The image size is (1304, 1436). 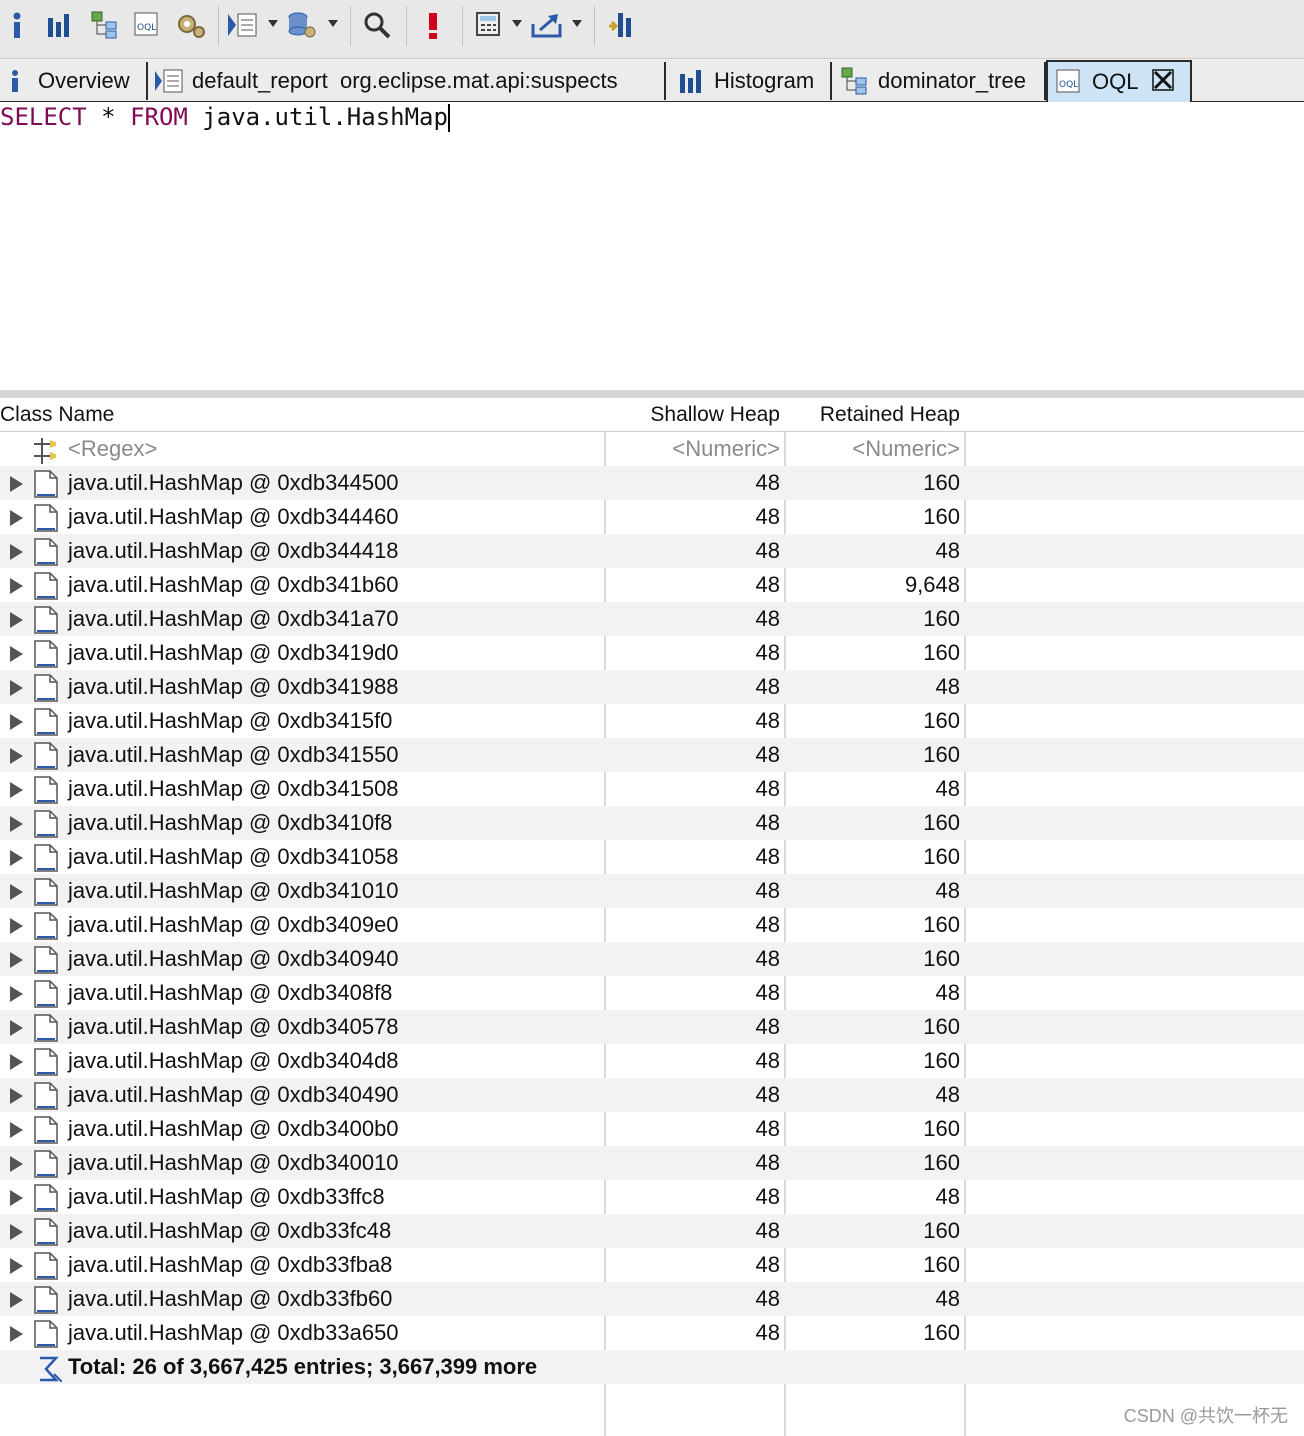 What do you see at coordinates (302, 585) in the screenshot?
I see `class-name-cell: java.util.HashMap @ 0xdb341b60` at bounding box center [302, 585].